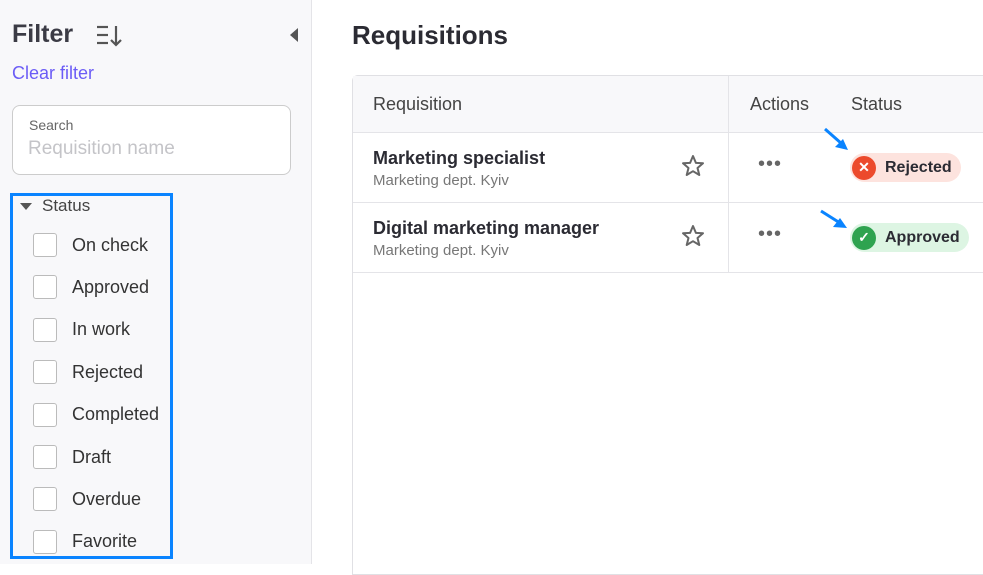 The image size is (983, 575). Describe the element at coordinates (110, 244) in the screenshot. I see `option-label: On check` at that location.